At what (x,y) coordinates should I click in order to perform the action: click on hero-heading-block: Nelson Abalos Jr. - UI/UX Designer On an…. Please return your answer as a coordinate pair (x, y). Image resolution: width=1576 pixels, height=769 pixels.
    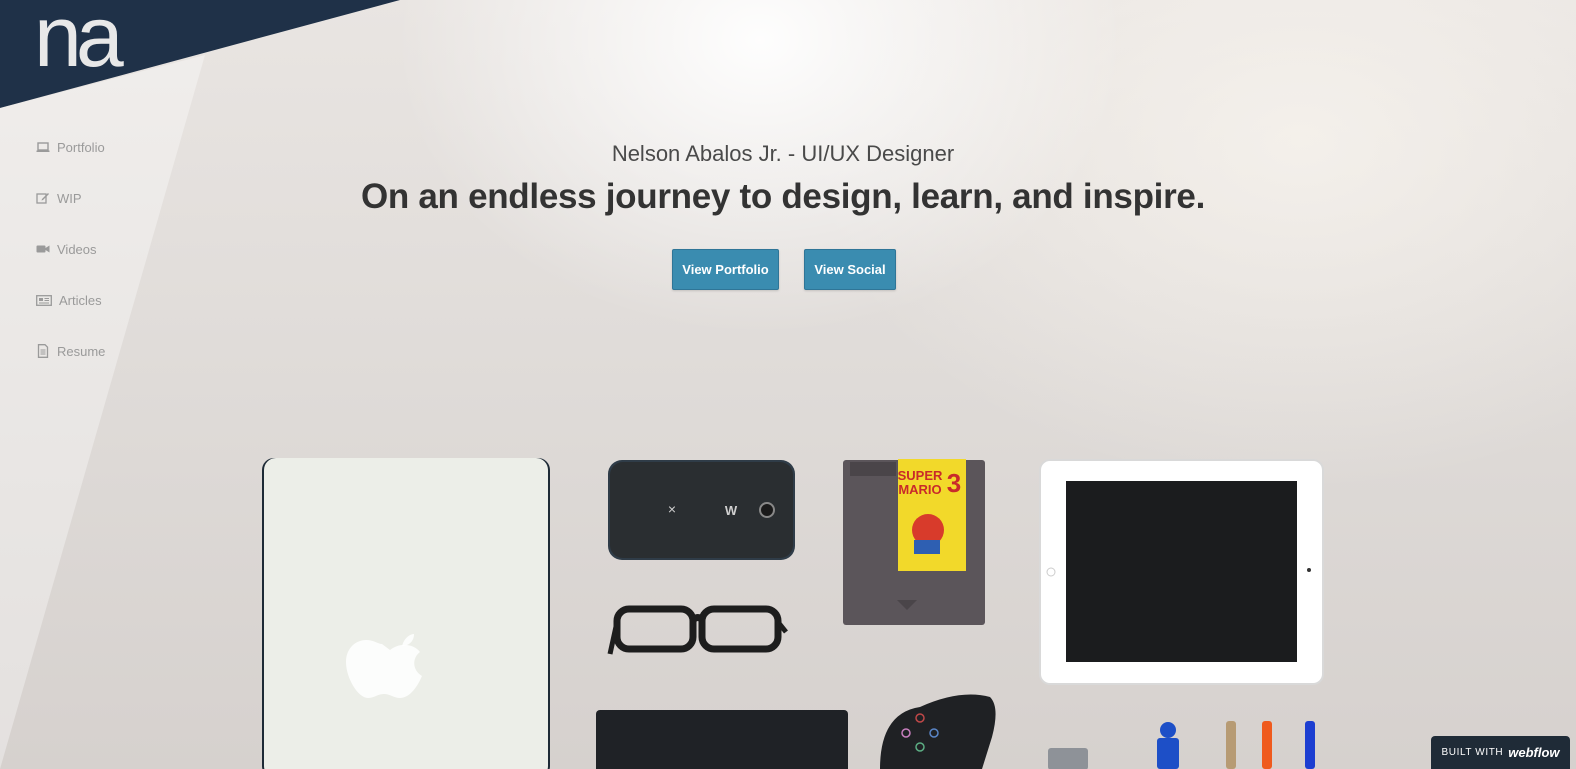
    Looking at the image, I should click on (783, 179).